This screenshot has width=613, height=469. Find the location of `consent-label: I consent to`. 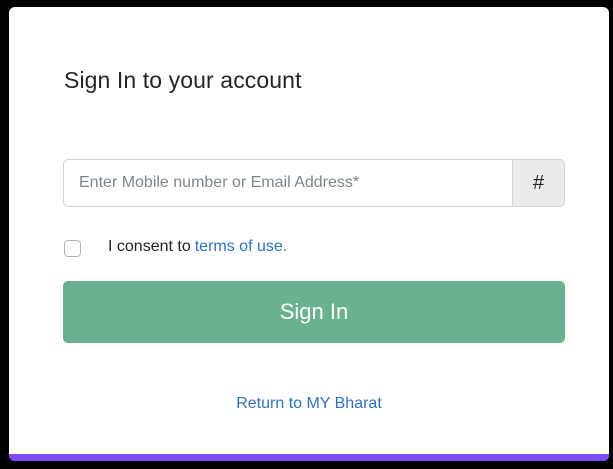

consent-label: I consent to is located at coordinates (149, 246).